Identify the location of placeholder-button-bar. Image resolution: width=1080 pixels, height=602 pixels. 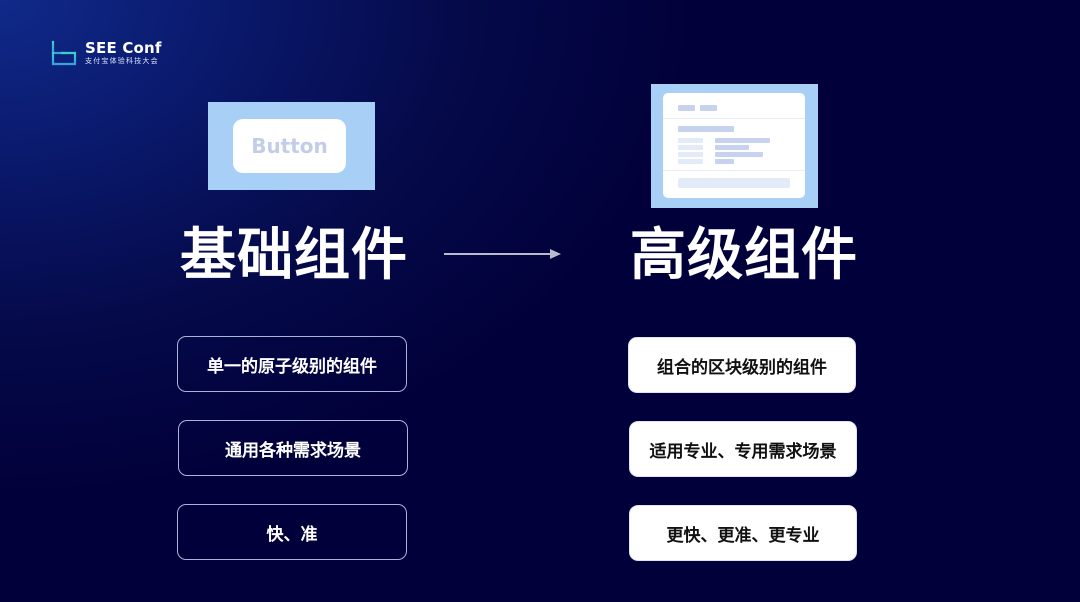
(734, 183).